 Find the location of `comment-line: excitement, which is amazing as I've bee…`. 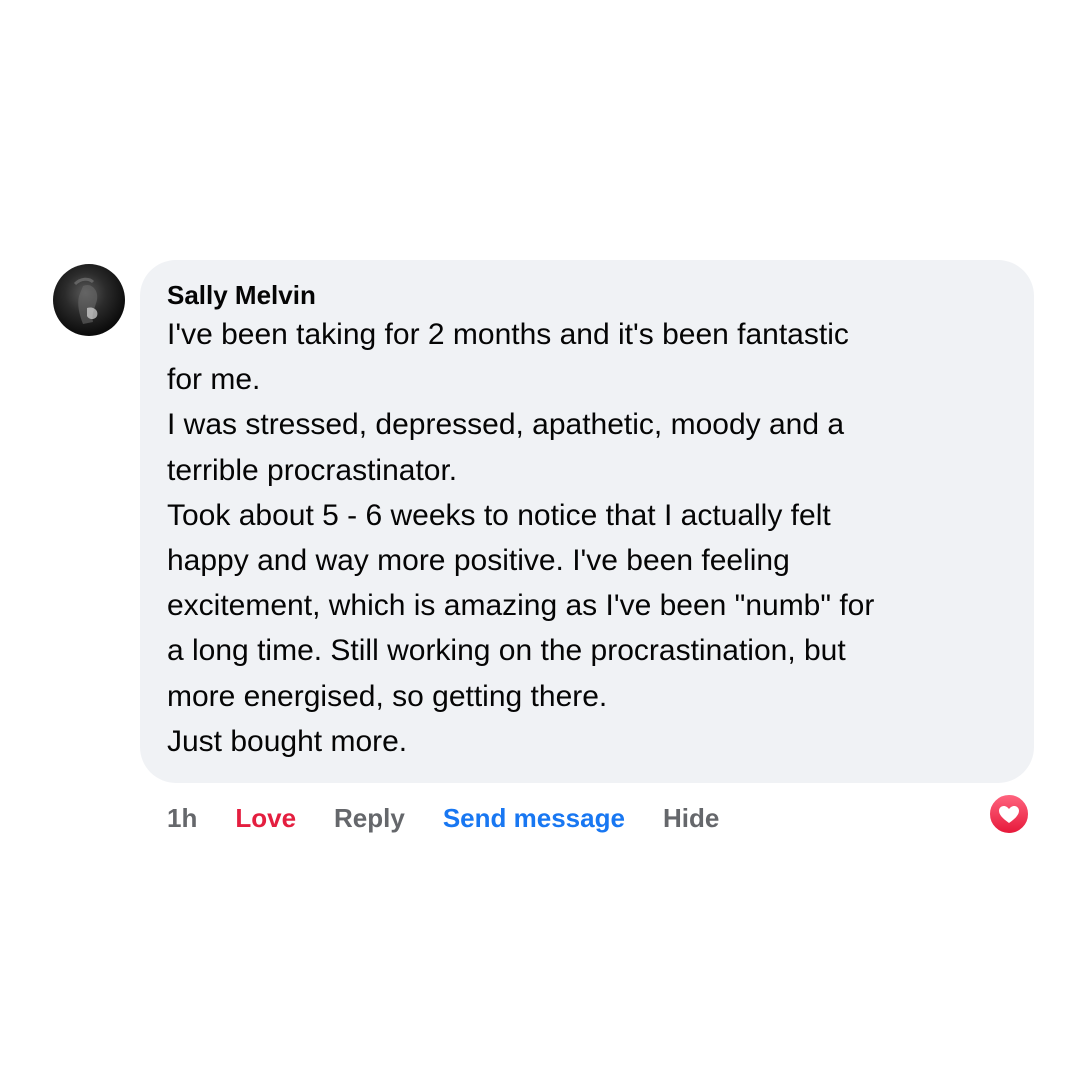

comment-line: excitement, which is amazing as I've bee… is located at coordinates (521, 606).